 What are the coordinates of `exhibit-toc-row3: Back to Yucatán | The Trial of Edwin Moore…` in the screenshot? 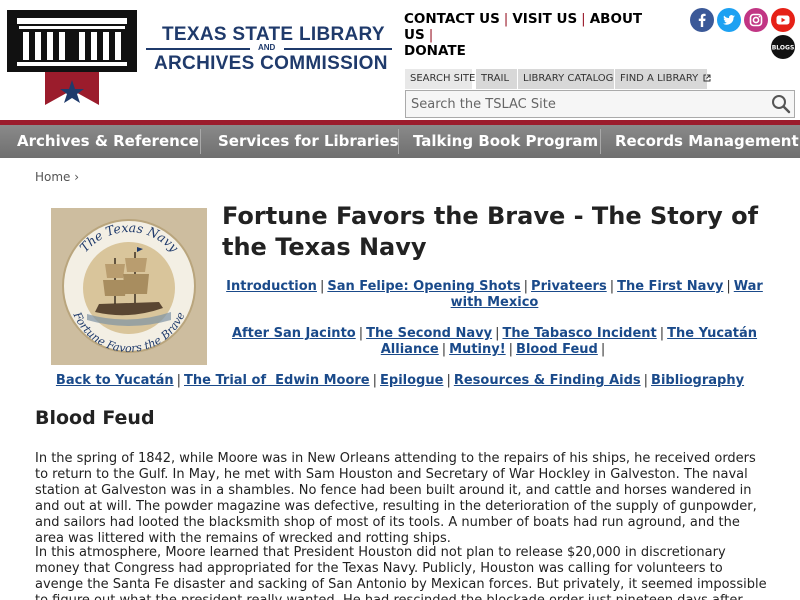 It's located at (400, 381).